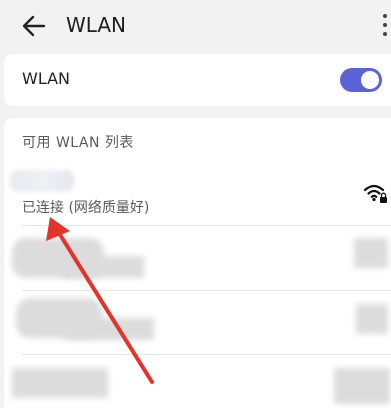 This screenshot has width=391, height=408. I want to click on wlan-switch, so click(361, 80).